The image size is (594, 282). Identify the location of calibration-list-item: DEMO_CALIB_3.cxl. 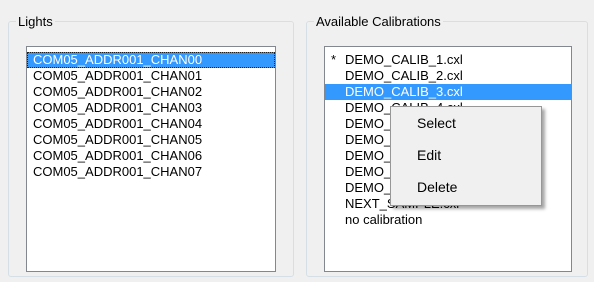
(448, 92).